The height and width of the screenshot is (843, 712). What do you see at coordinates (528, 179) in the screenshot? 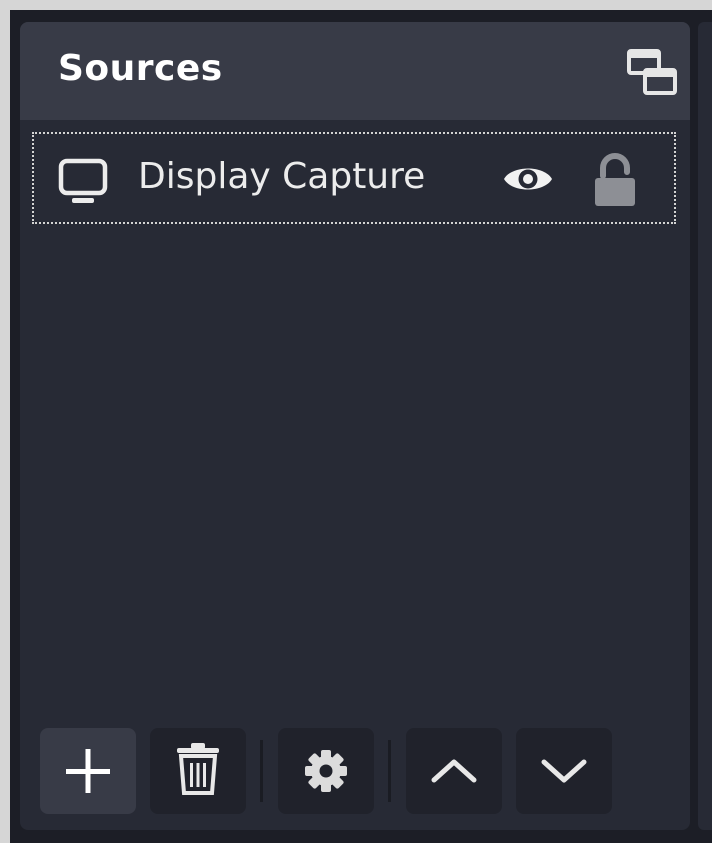
I see `eye-icon` at bounding box center [528, 179].